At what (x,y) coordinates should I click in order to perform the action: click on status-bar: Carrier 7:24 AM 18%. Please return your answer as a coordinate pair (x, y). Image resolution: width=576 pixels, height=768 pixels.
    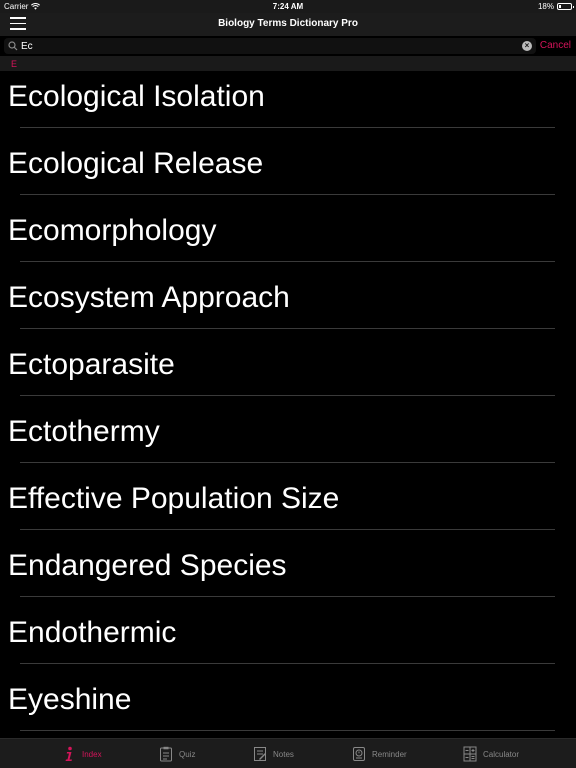
    Looking at the image, I should click on (288, 6).